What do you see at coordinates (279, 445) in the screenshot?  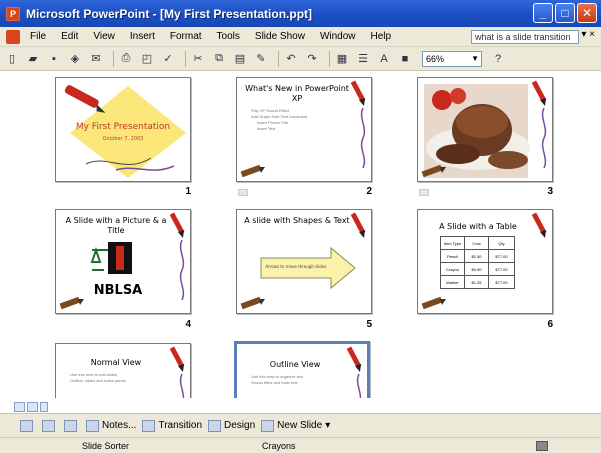 I see `status-template: Crayons` at bounding box center [279, 445].